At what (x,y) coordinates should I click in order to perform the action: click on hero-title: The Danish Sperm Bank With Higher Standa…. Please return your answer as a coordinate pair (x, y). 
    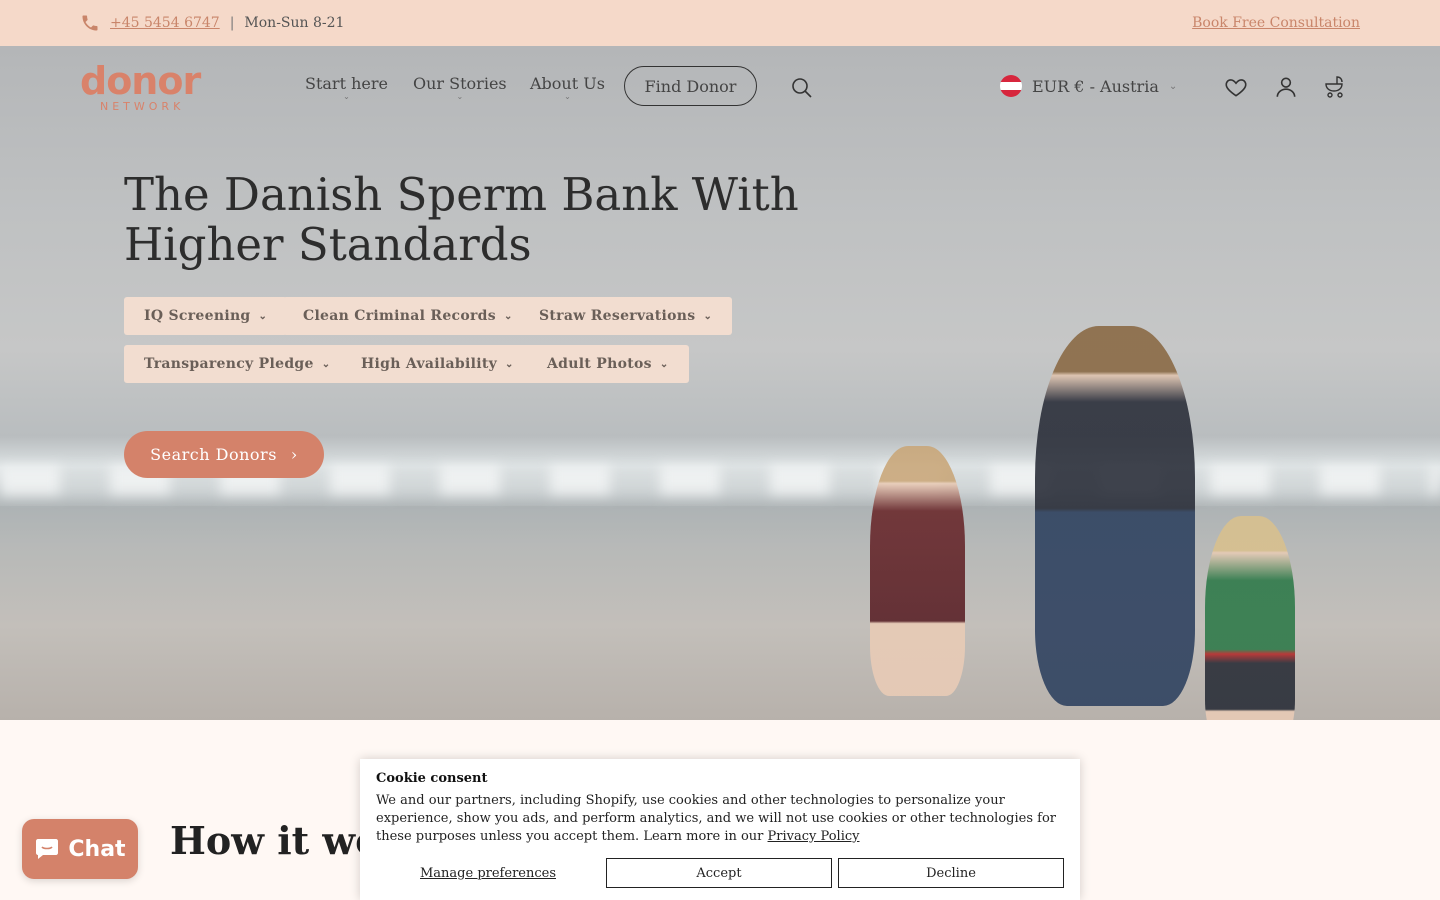
    Looking at the image, I should click on (461, 219).